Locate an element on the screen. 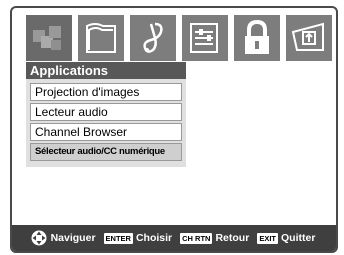  picture-icon is located at coordinates (101, 38).